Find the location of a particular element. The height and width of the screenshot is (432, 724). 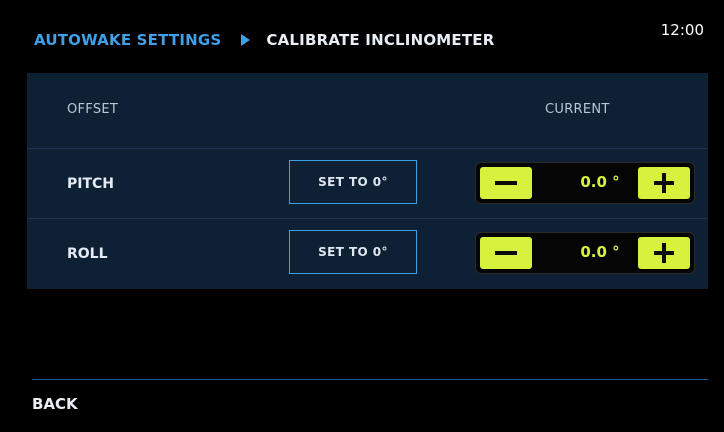

pitch-increment-button is located at coordinates (664, 183).